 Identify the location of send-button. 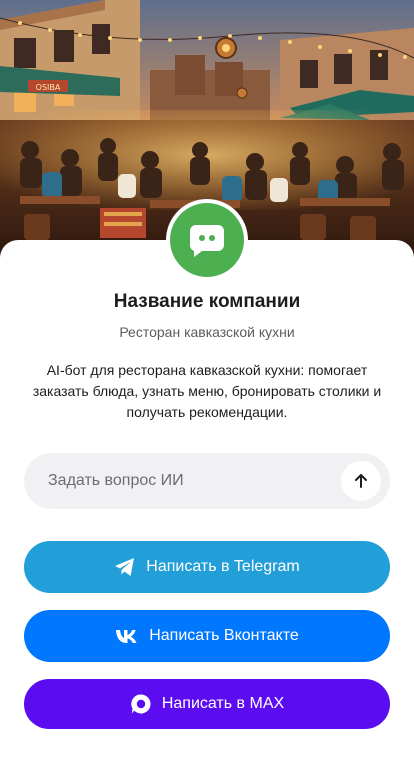
(361, 481).